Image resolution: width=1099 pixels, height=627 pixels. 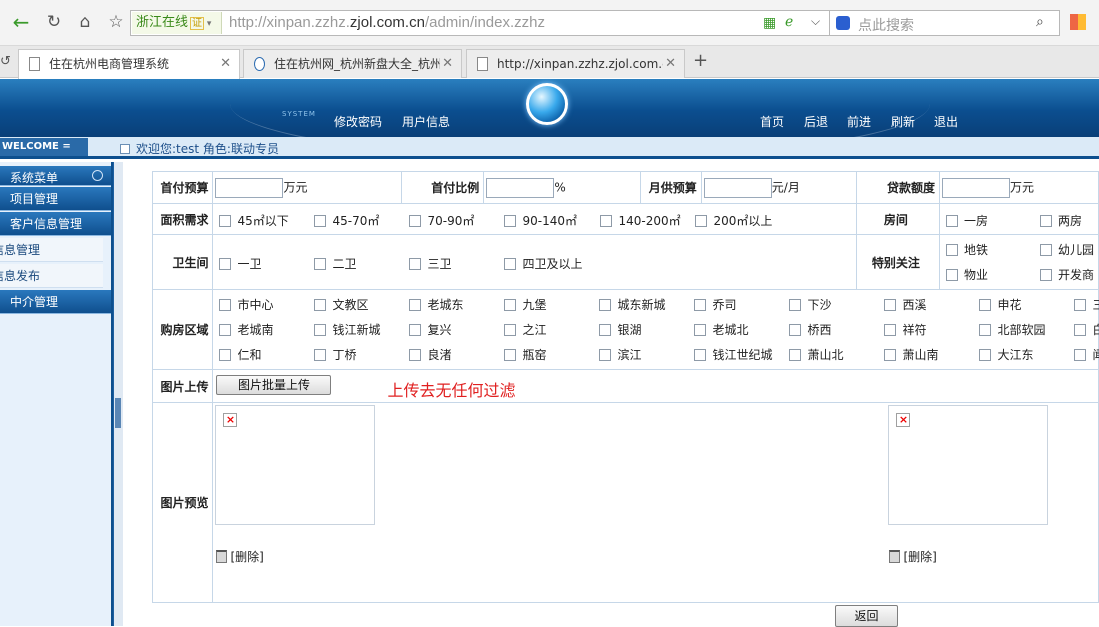 What do you see at coordinates (543, 263) in the screenshot?
I see `bath-option: 四卫及以上` at bounding box center [543, 263].